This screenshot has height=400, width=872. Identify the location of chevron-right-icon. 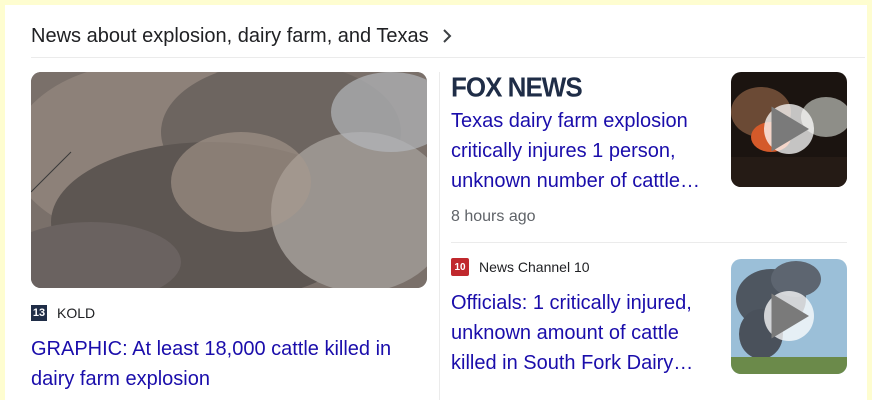
(447, 36).